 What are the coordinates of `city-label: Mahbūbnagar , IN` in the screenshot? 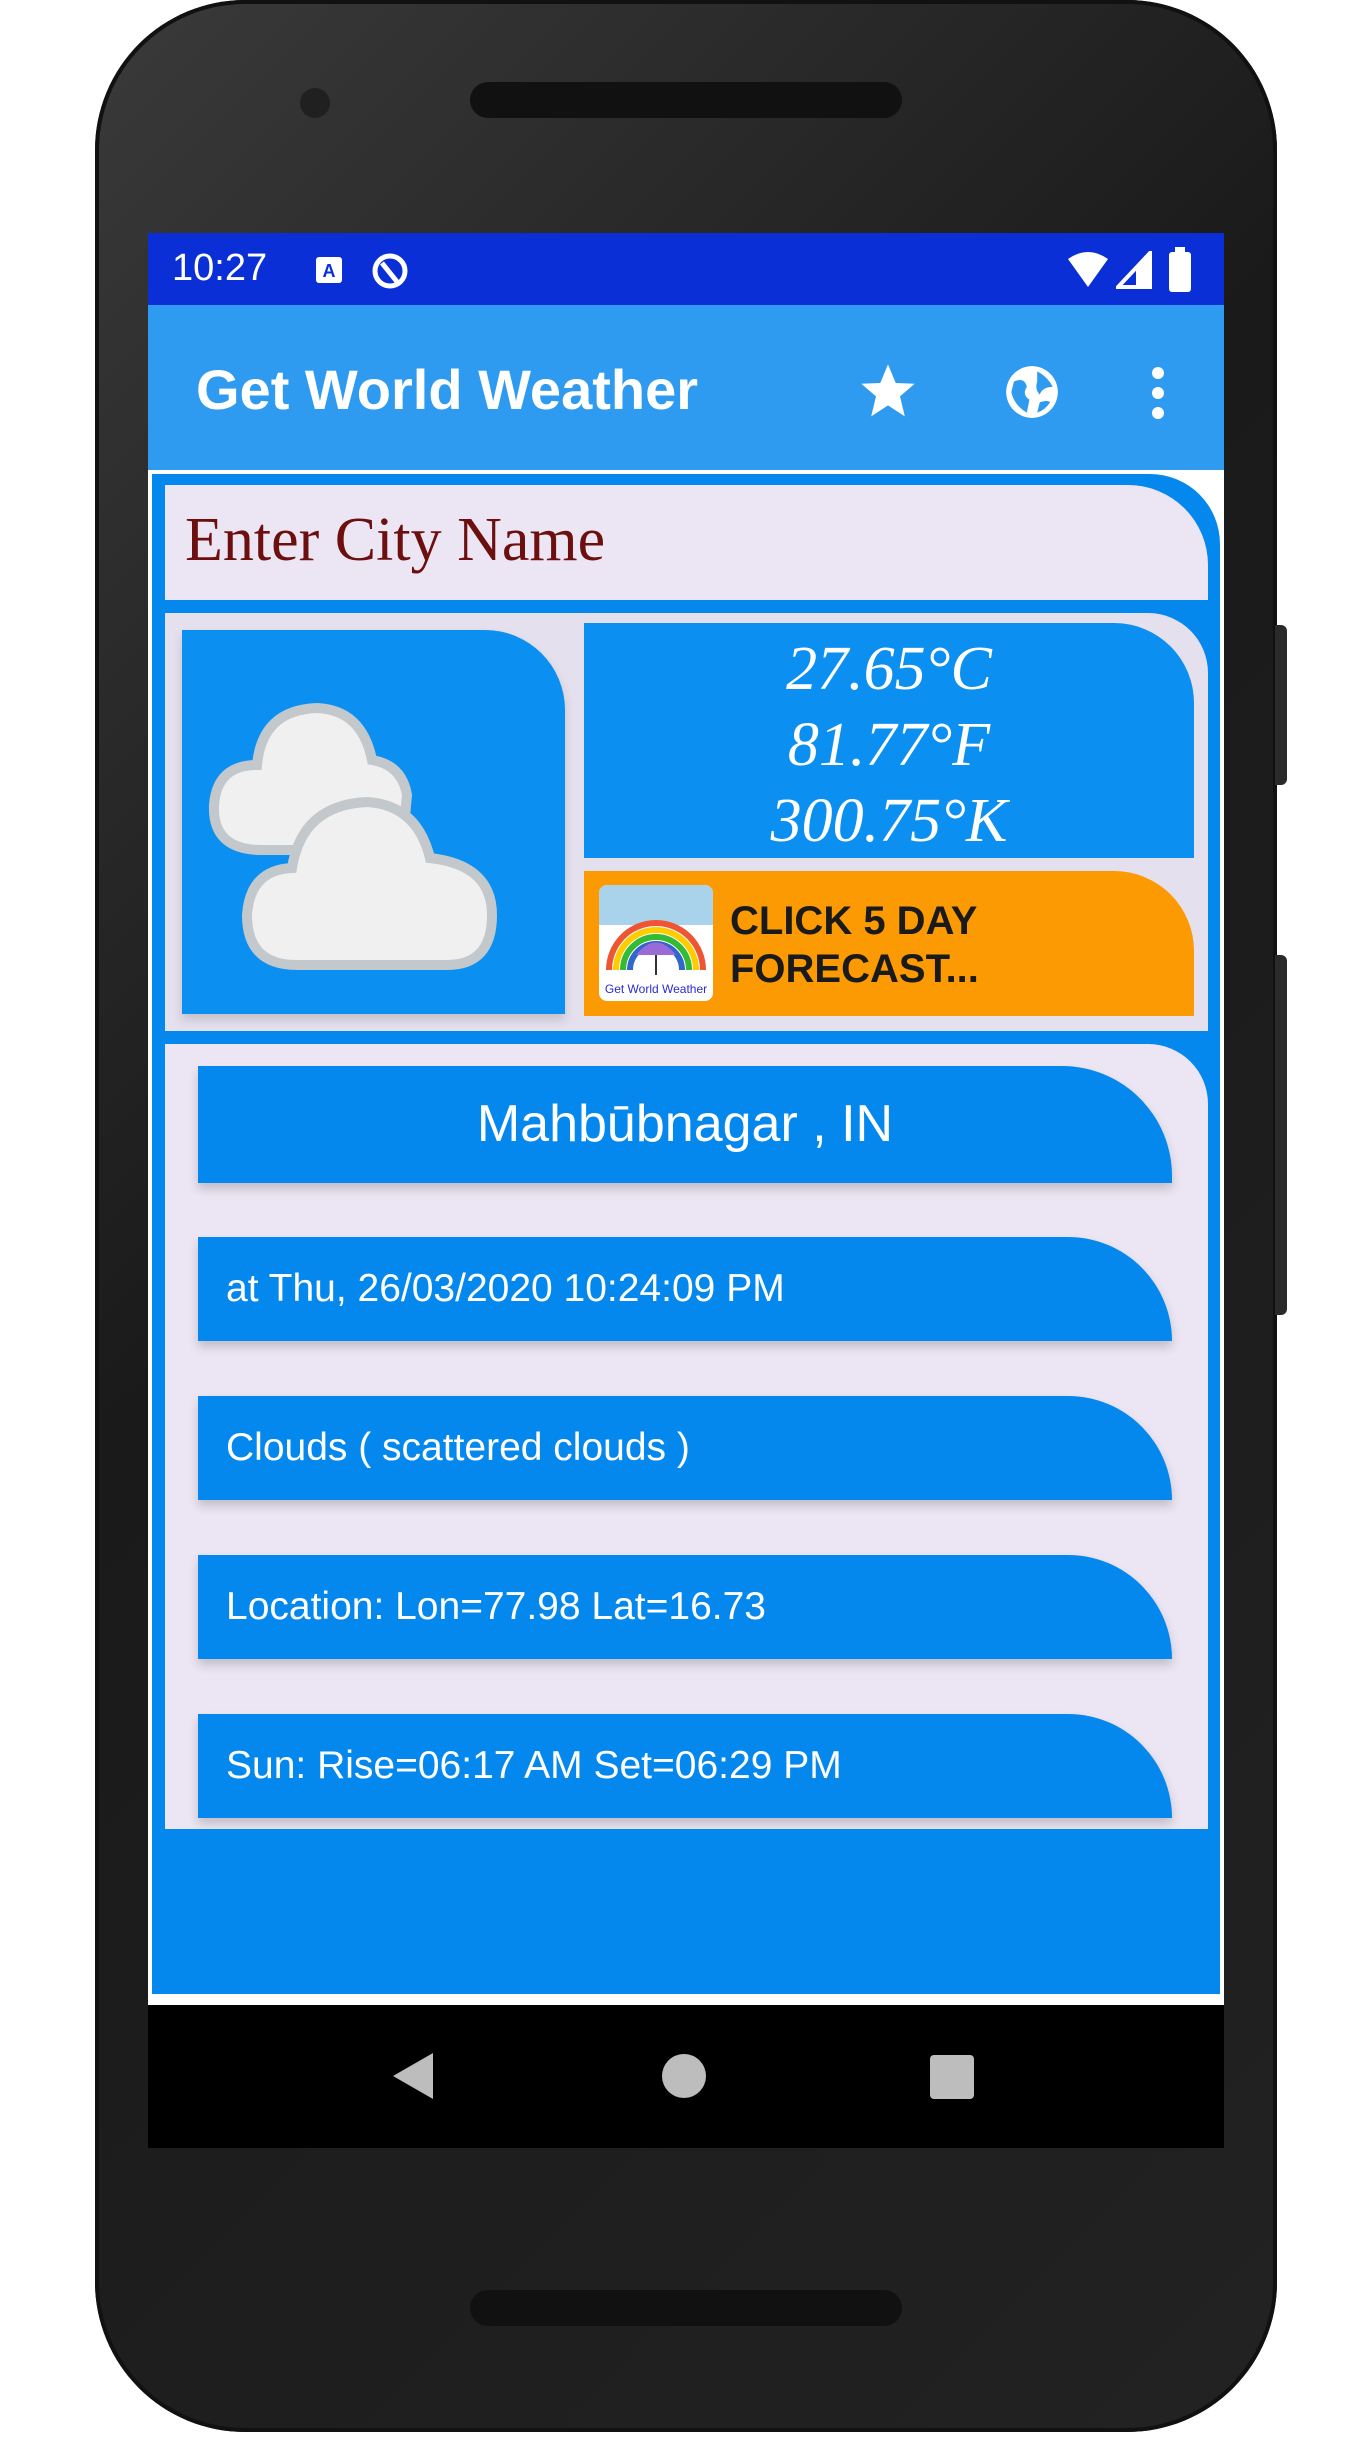 It's located at (685, 1124).